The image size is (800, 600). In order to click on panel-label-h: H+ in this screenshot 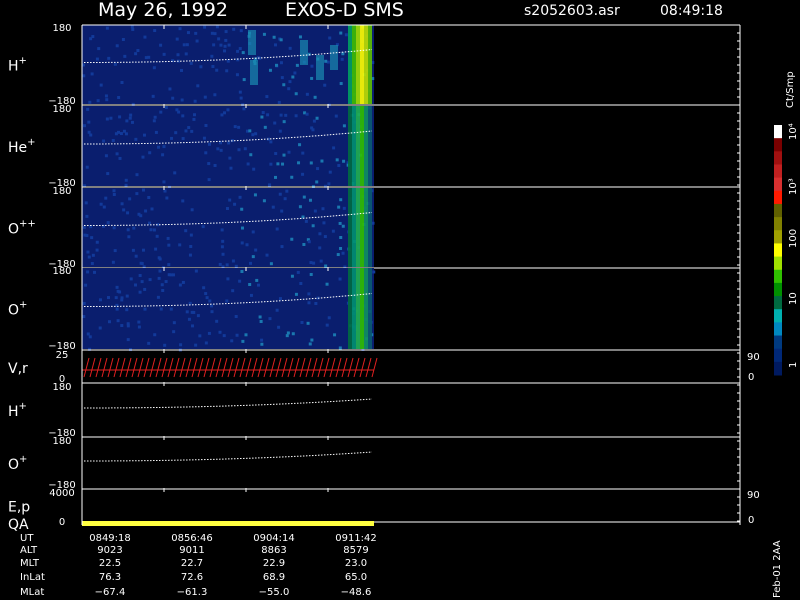, I will do `click(17, 65)`.